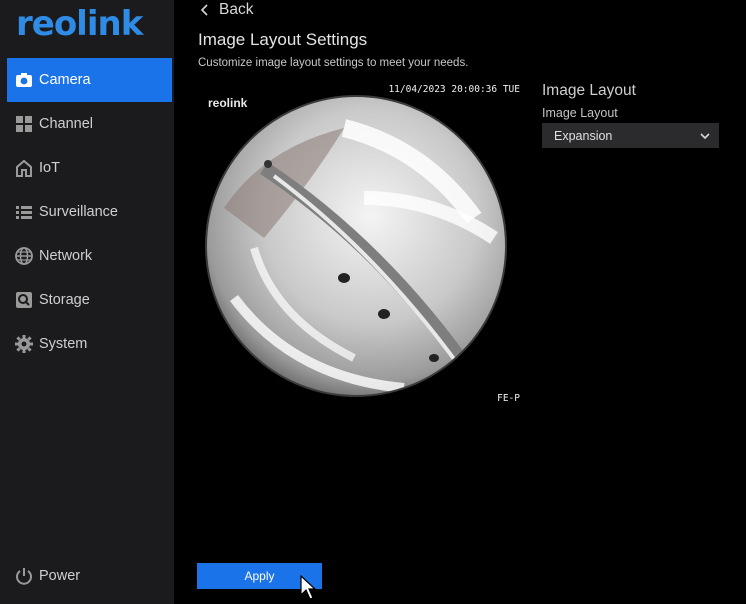  I want to click on settings-panel: Image Layout Image Layout Expansion, so click(632, 115).